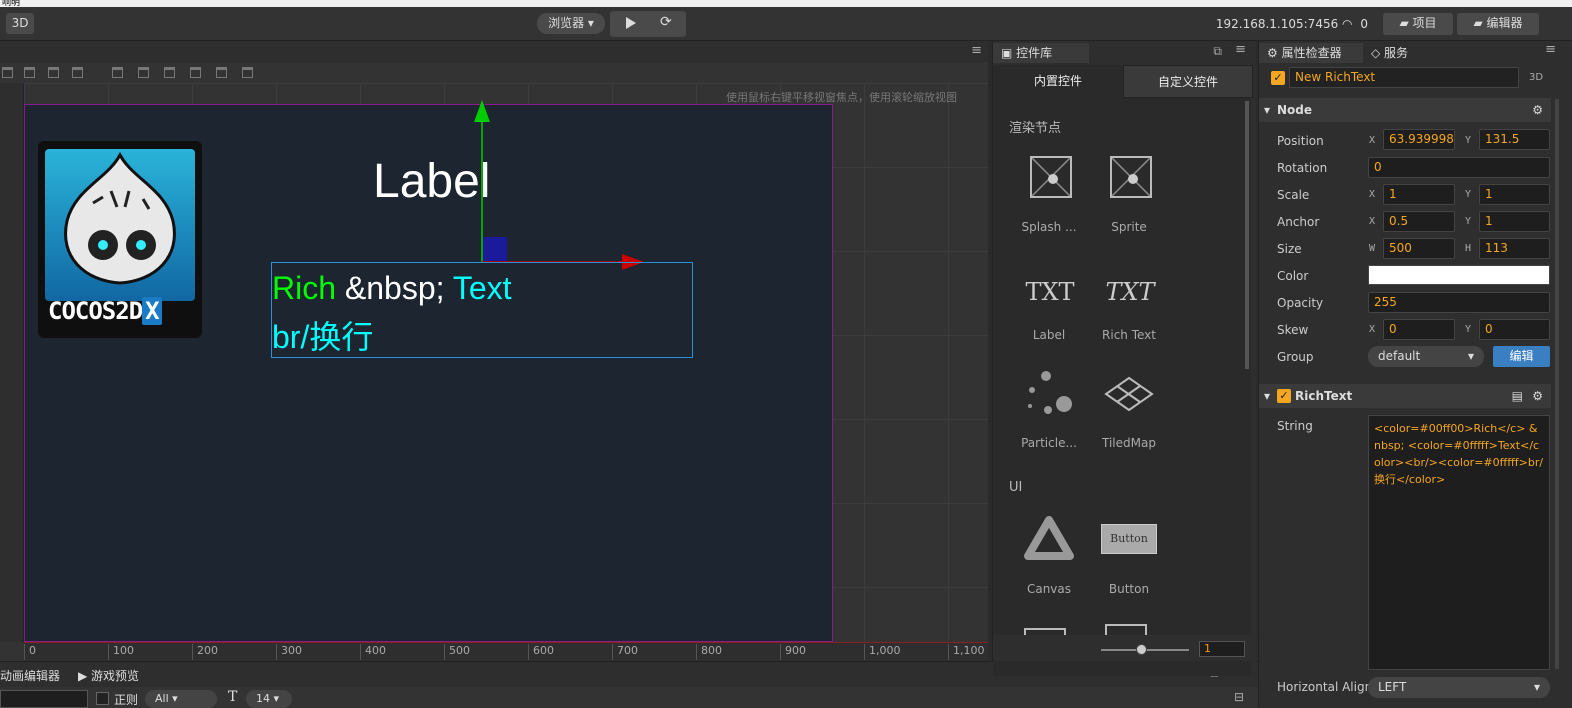 The height and width of the screenshot is (708, 1572). Describe the element at coordinates (1239, 697) in the screenshot. I see `collapse-icon: ⊟` at that location.